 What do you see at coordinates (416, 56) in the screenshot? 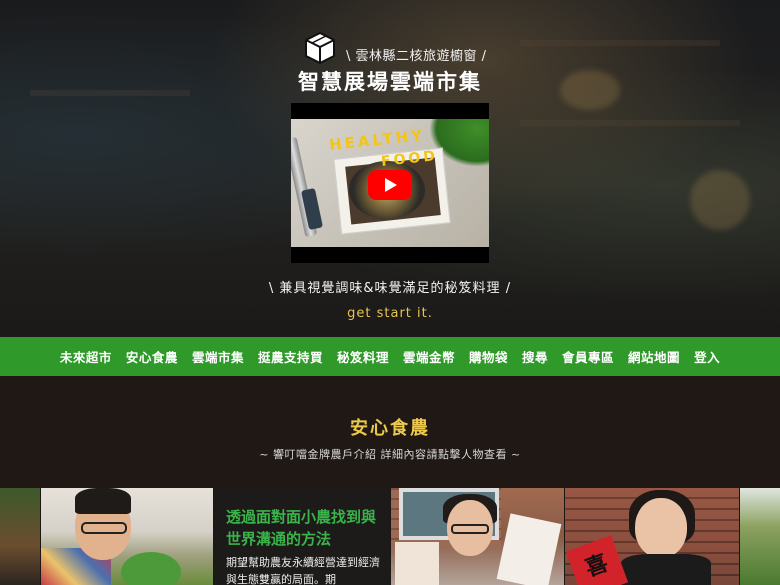
I see `site-tagline: \ 雲林縣二核旅遊櫥窗 /` at bounding box center [416, 56].